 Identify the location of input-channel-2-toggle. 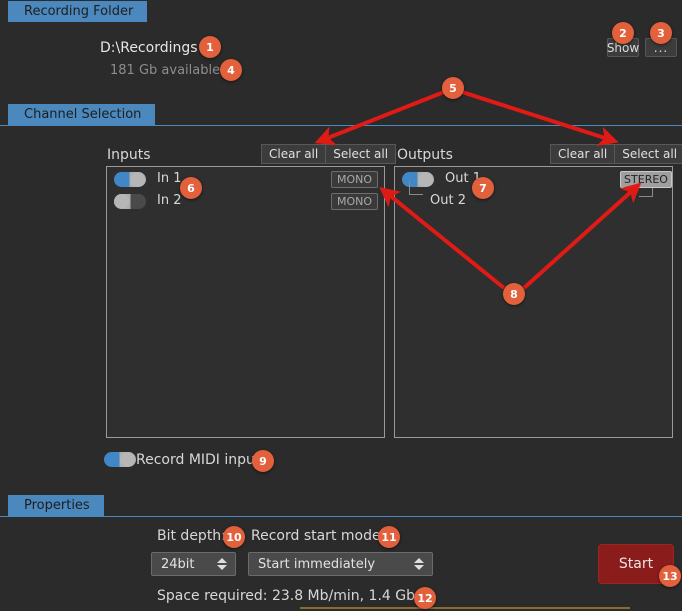
(130, 201).